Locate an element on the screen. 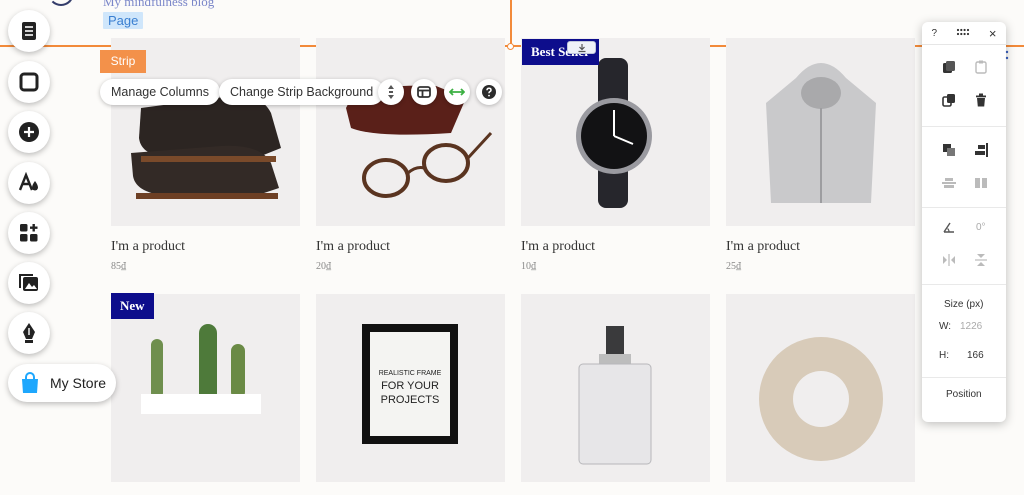 The width and height of the screenshot is (1024, 495). copy-style-button is located at coordinates (949, 67).